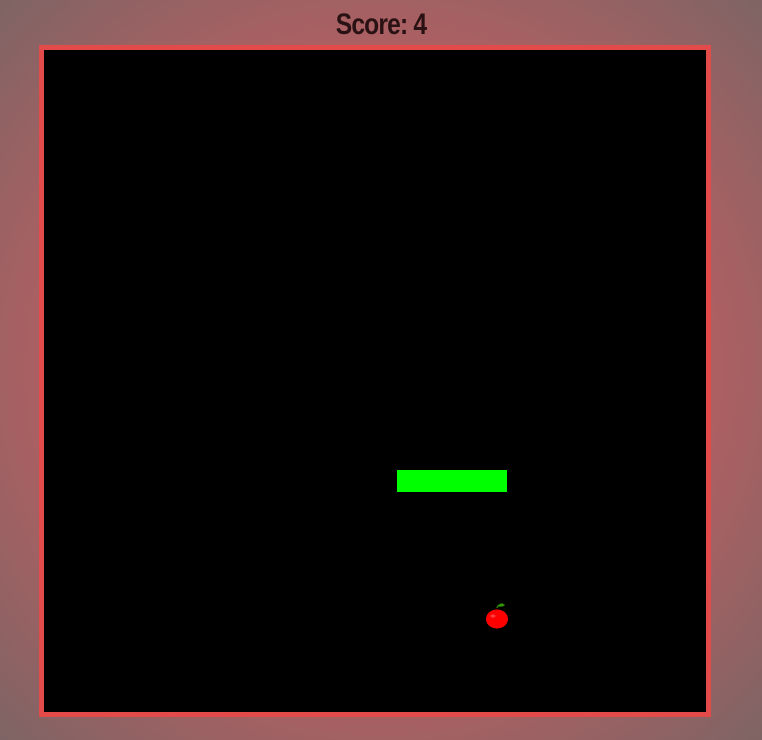  Describe the element at coordinates (381, 24) in the screenshot. I see `score-display: Score: 4` at that location.